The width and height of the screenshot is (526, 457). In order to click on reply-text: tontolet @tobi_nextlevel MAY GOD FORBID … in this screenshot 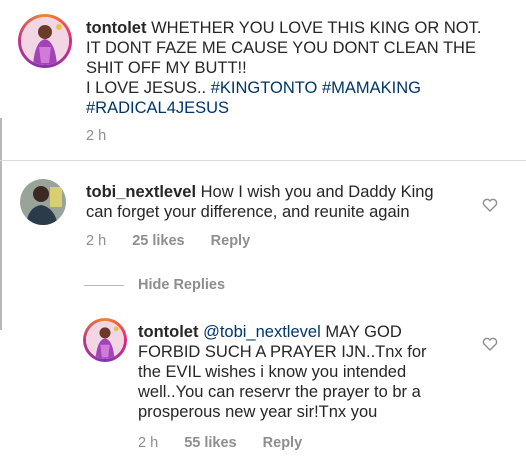, I will do `click(308, 372)`.